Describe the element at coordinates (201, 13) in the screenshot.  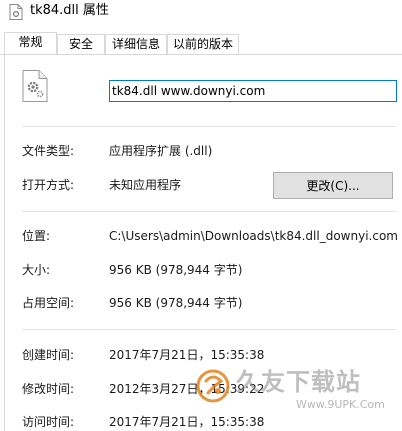
I see `title-bar: tk84.dll 属性` at that location.